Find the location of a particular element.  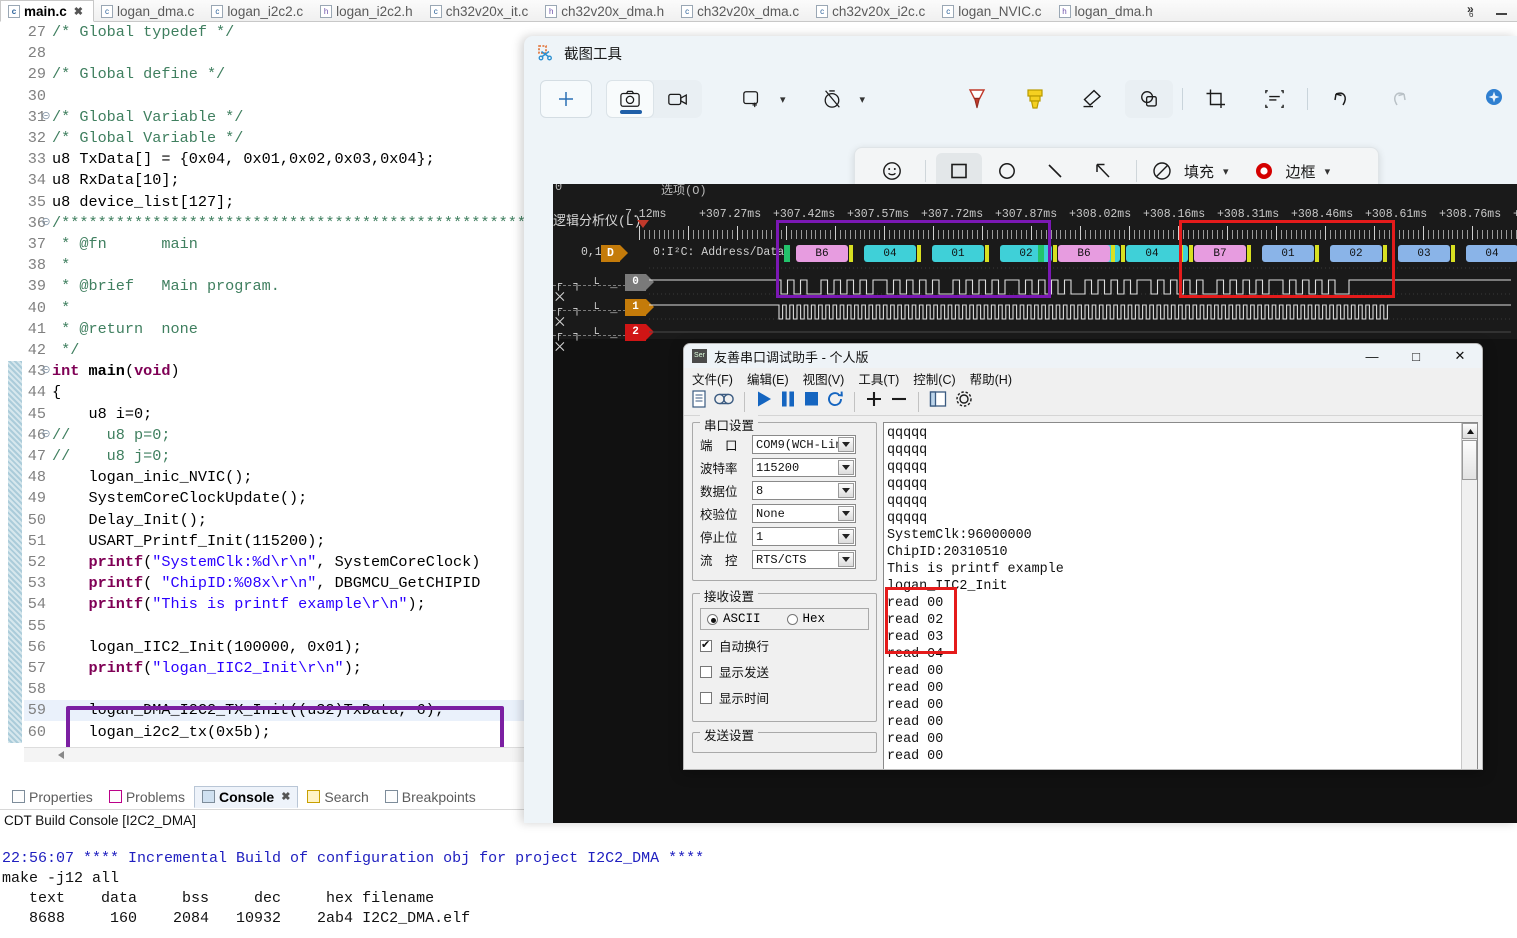

snip-delay-button is located at coordinates (832, 99).